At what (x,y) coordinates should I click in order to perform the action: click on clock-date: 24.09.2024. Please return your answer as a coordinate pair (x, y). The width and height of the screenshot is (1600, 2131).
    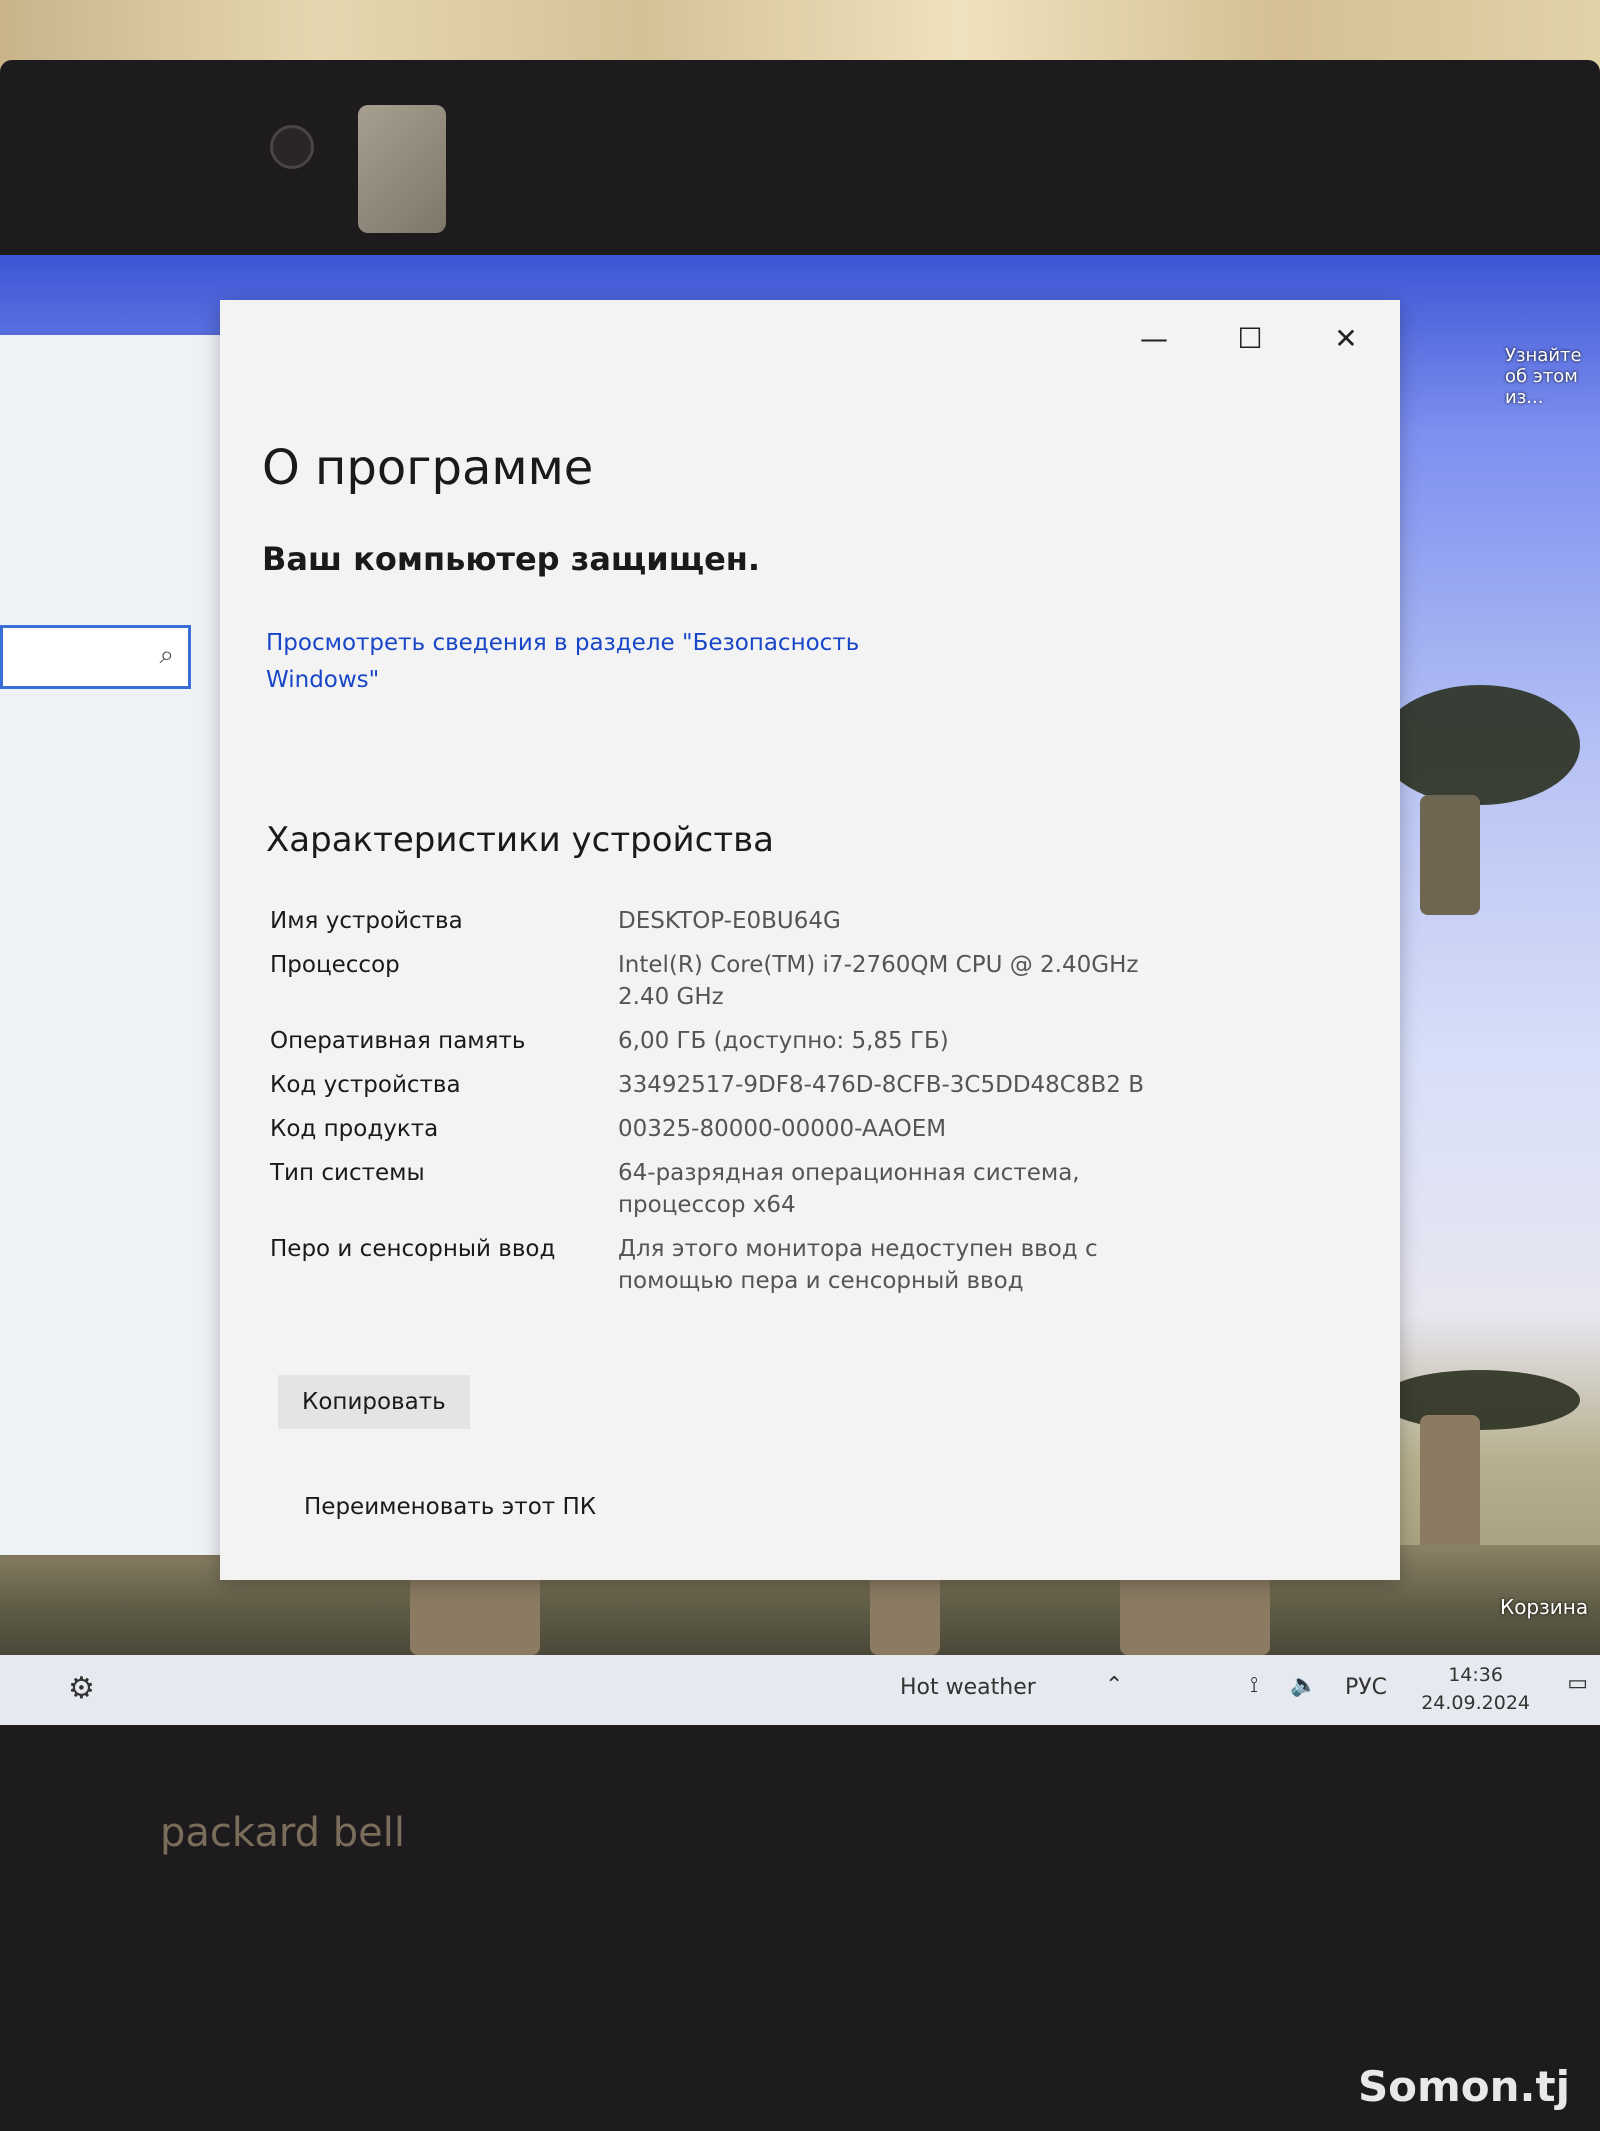
    Looking at the image, I should click on (1475, 1703).